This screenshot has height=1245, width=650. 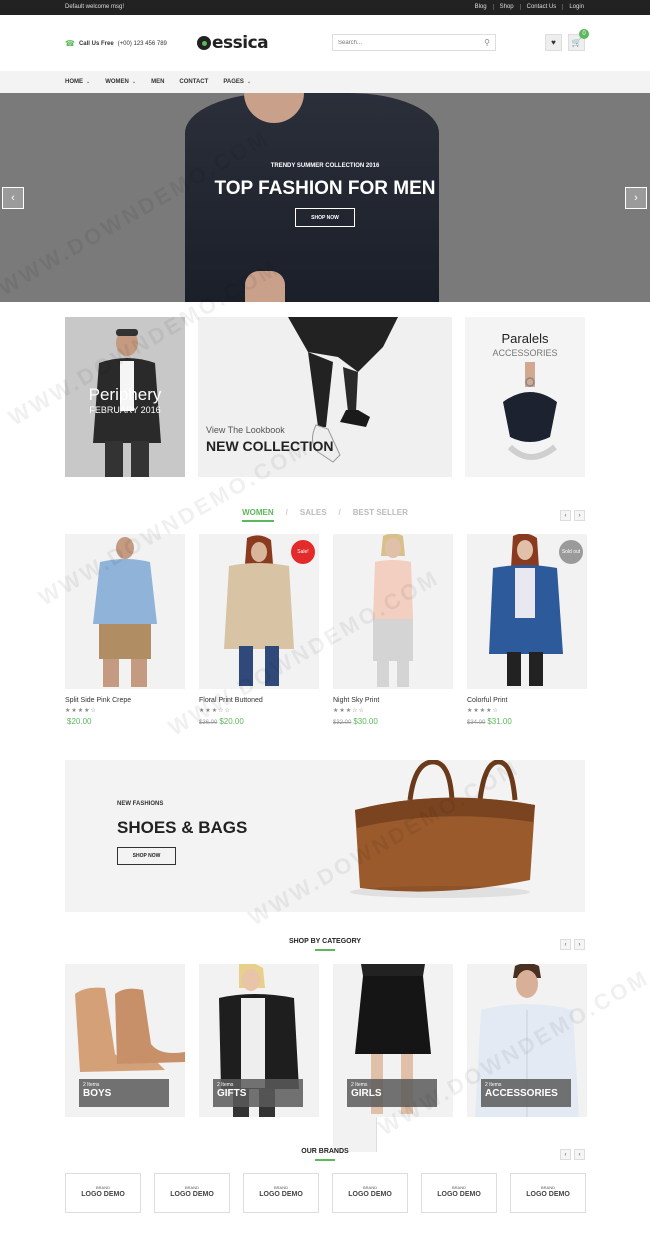 What do you see at coordinates (258, 515) in the screenshot?
I see `tab-women: WOMEN` at bounding box center [258, 515].